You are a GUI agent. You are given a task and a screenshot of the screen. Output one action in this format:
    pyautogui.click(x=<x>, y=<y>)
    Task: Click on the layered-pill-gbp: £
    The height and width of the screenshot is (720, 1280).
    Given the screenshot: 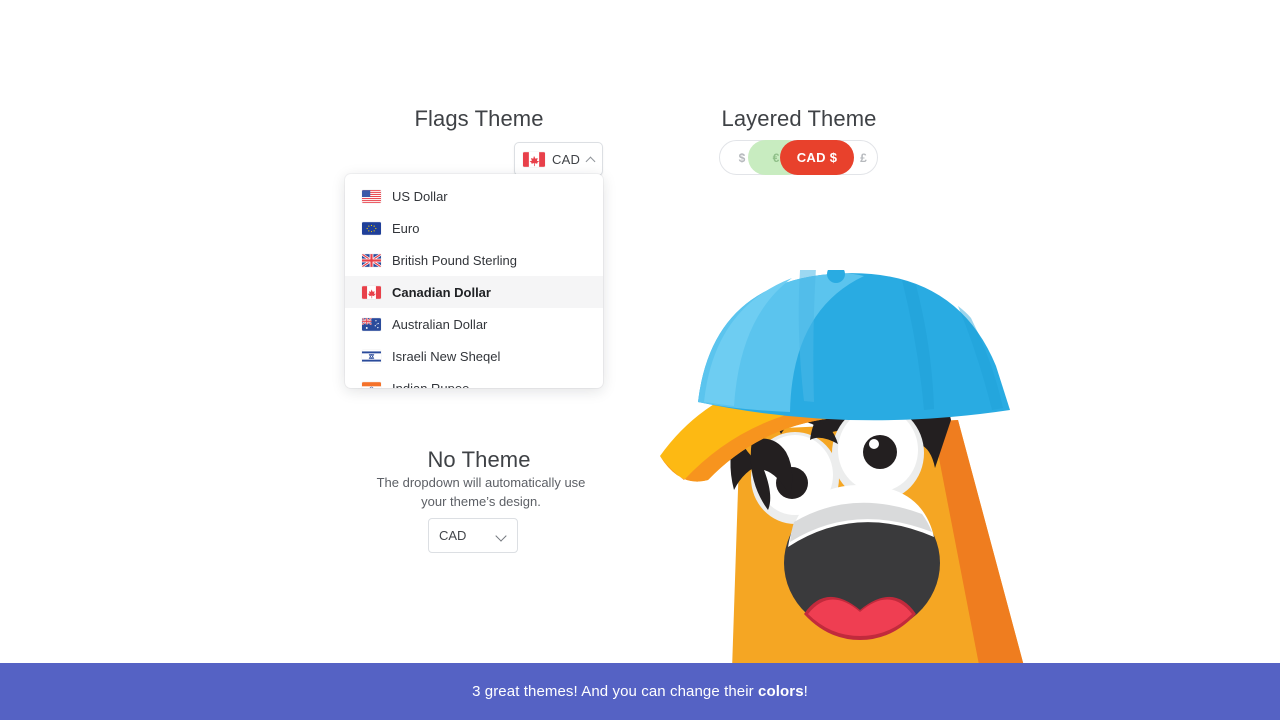 What is the action you would take?
    pyautogui.click(x=863, y=157)
    